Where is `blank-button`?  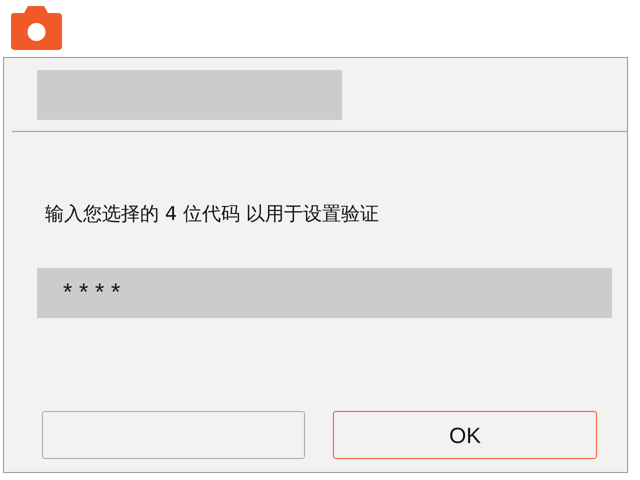 blank-button is located at coordinates (173, 435).